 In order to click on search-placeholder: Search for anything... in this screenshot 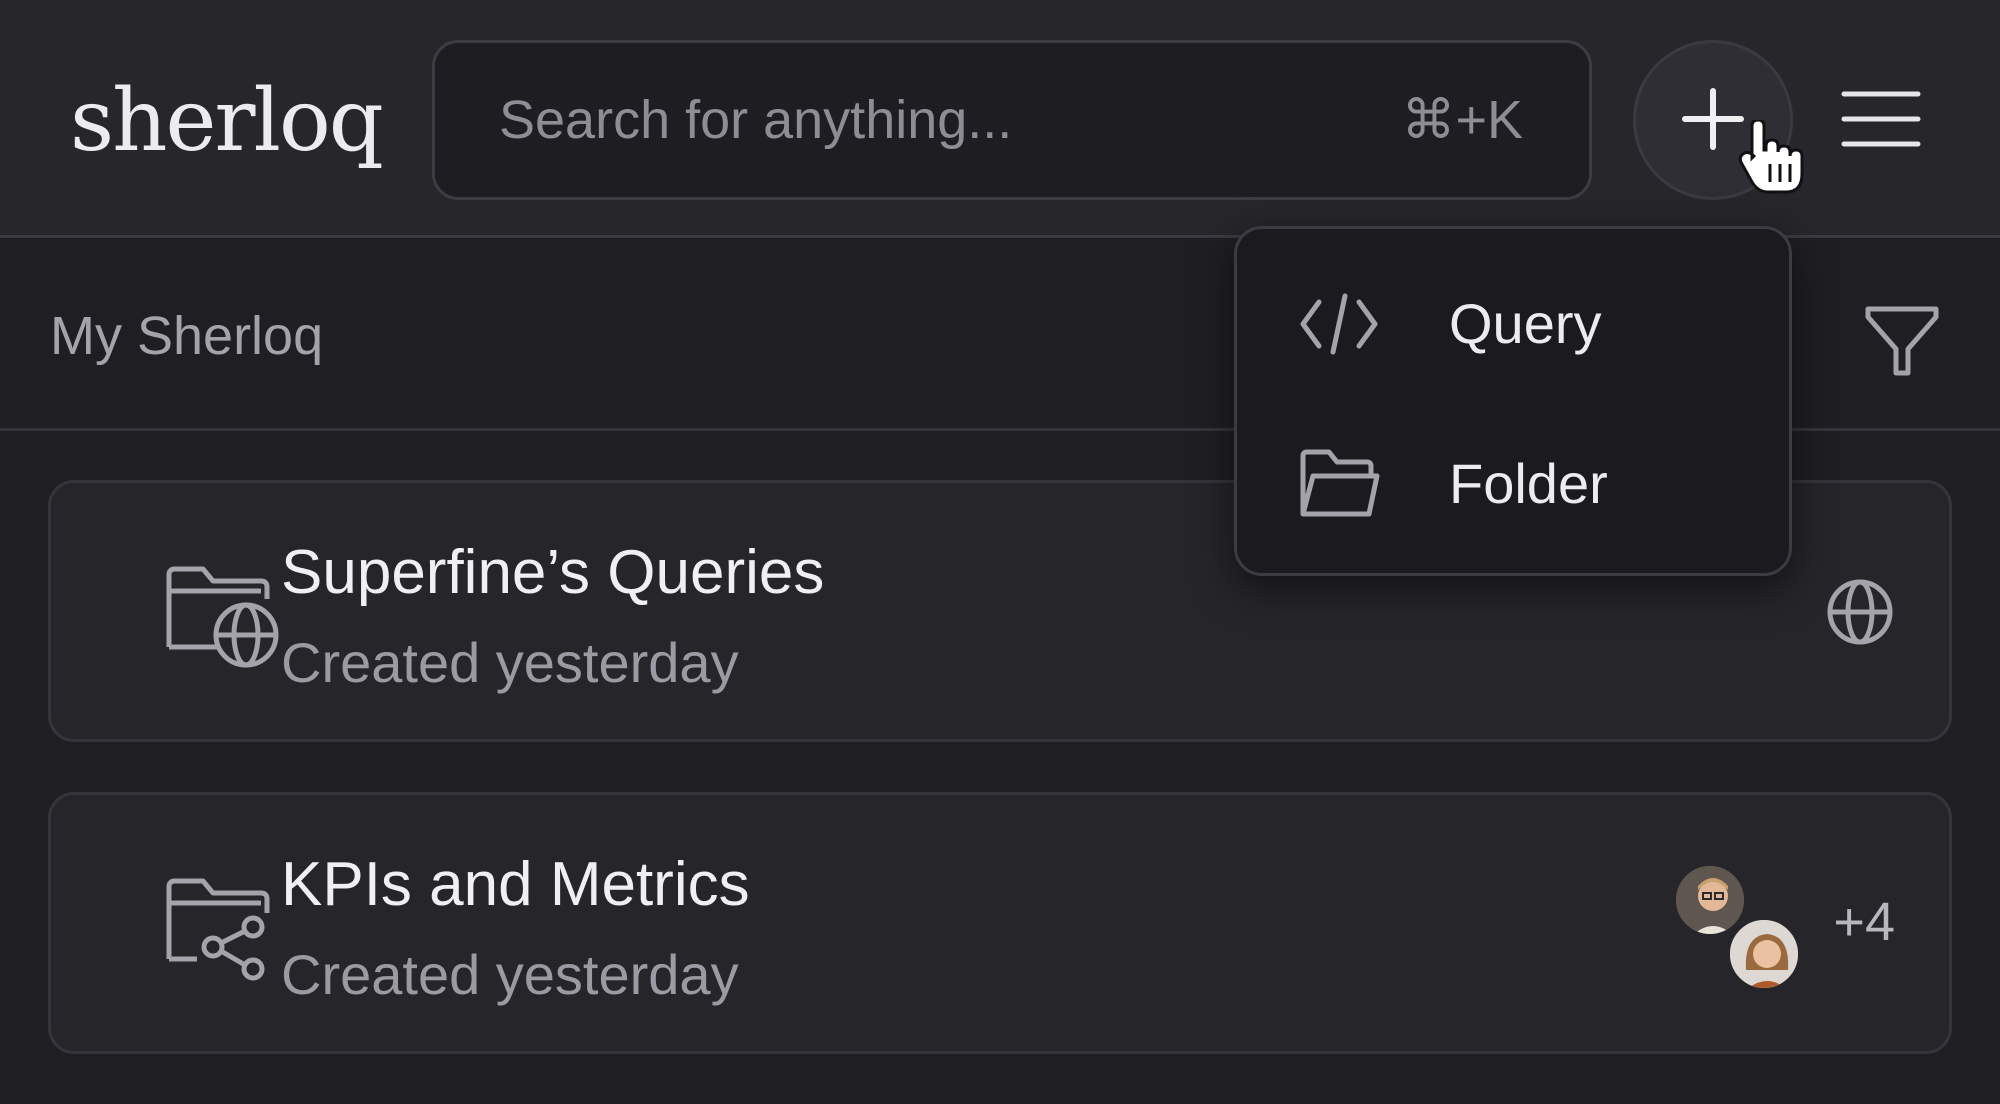, I will do `click(756, 120)`.